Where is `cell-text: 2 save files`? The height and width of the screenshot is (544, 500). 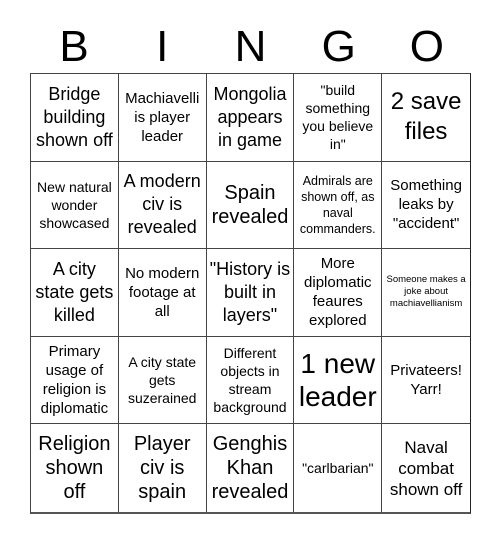
cell-text: 2 save files is located at coordinates (426, 117).